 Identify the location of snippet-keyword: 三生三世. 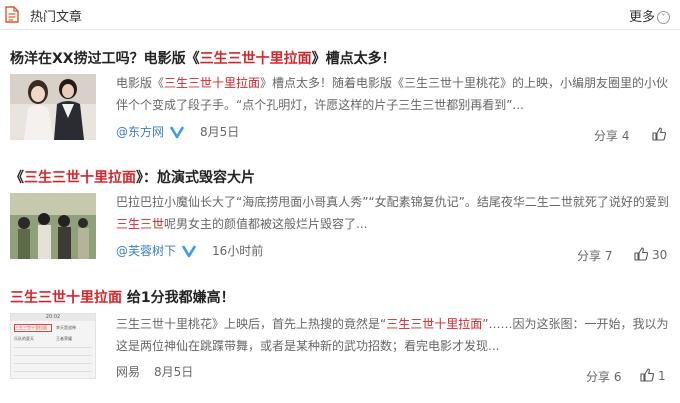
(140, 224).